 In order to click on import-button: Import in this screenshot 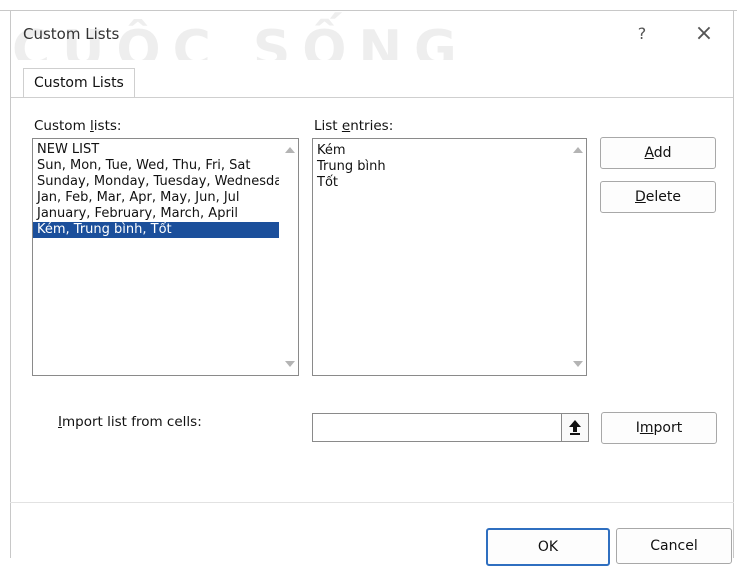, I will do `click(659, 428)`.